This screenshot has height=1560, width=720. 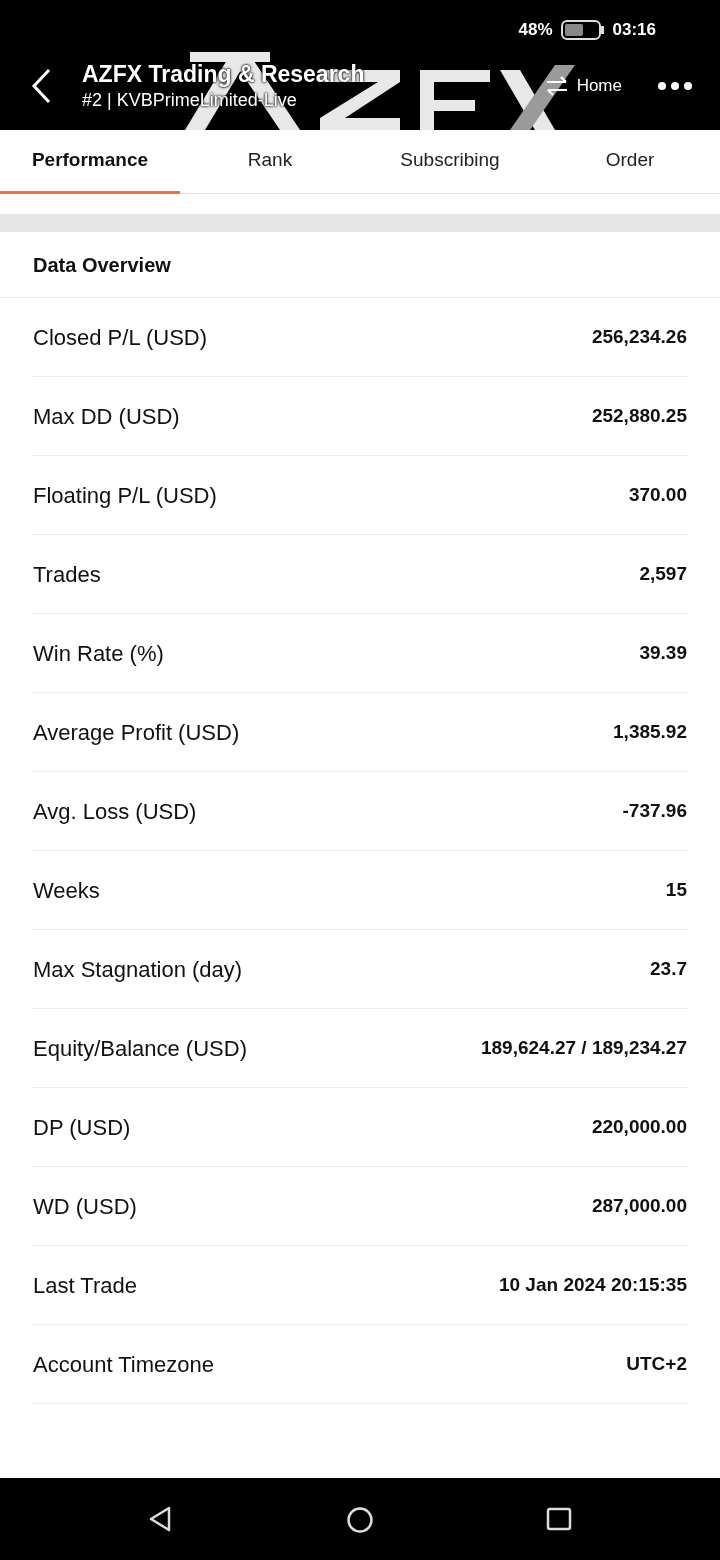 I want to click on row-value: 2,597, so click(x=663, y=573).